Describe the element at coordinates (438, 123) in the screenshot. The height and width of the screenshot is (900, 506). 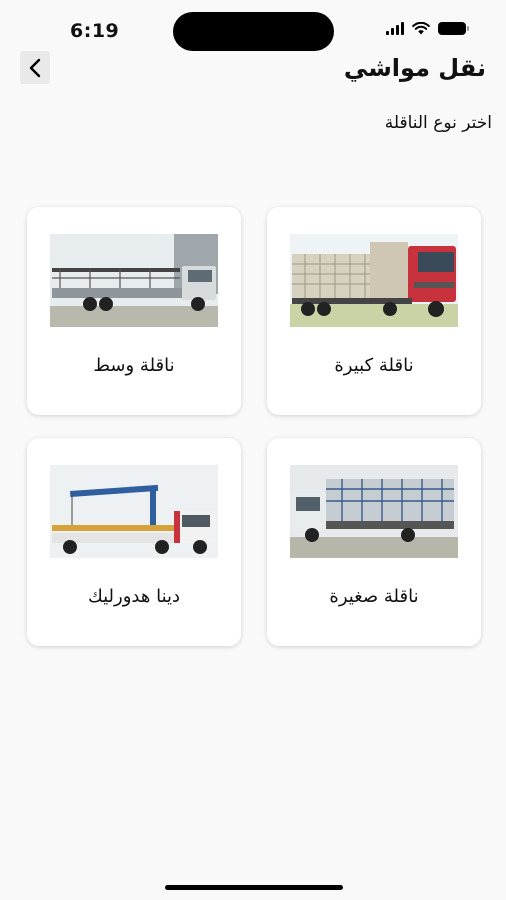
I see `page-subtitle: اختر نوع الناقلة` at that location.